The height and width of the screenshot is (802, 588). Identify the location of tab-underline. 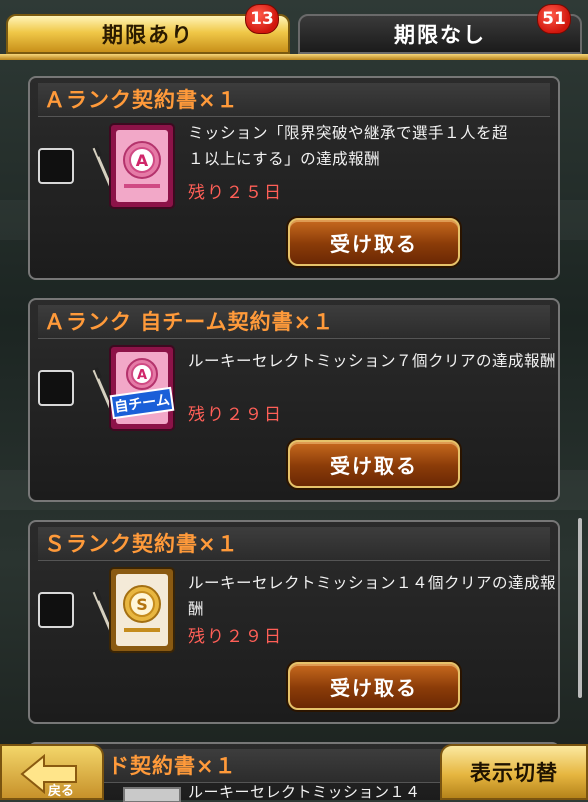
(294, 57).